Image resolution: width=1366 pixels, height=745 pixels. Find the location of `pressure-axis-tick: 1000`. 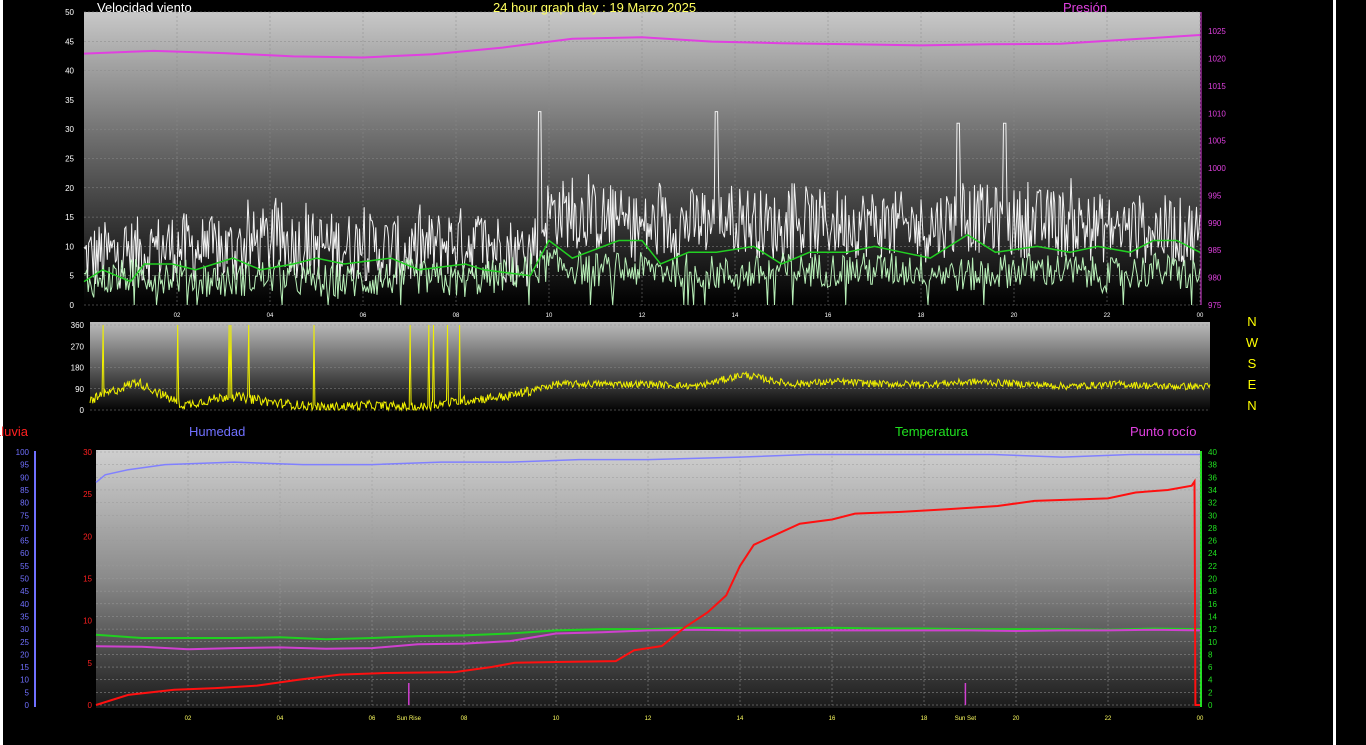

pressure-axis-tick: 1000 is located at coordinates (1217, 168).